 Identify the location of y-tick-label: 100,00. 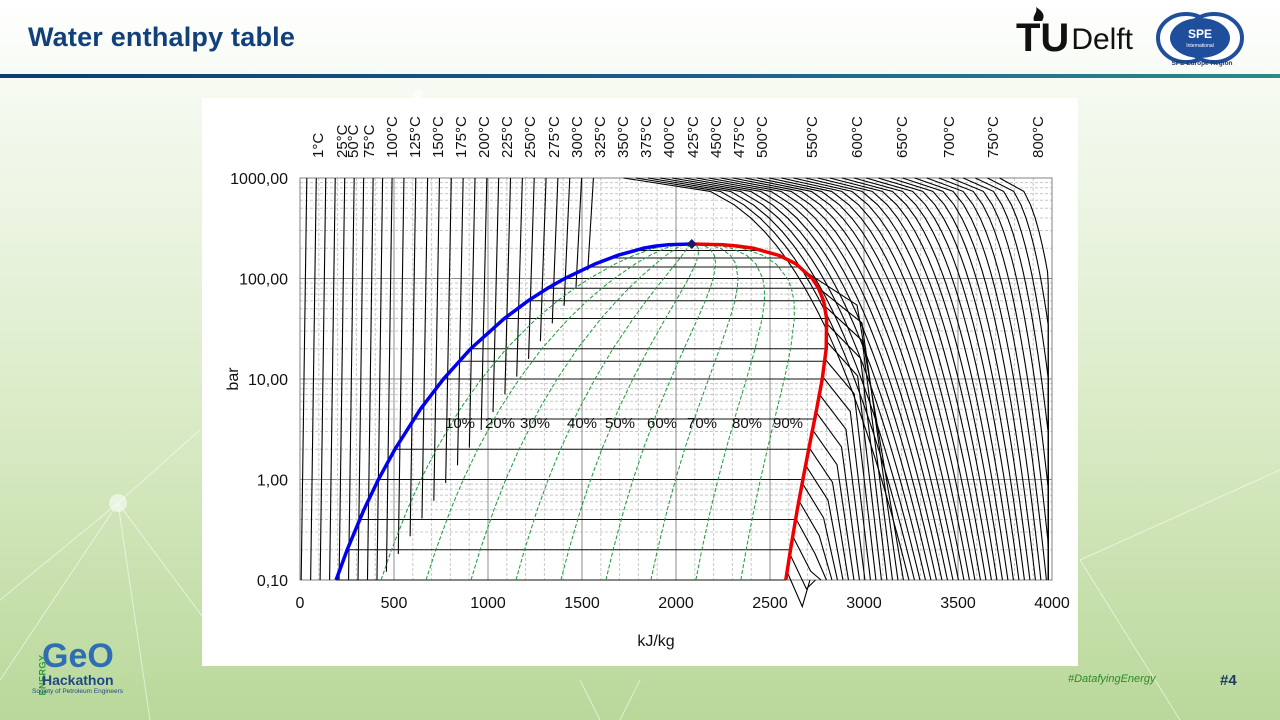
(263, 280).